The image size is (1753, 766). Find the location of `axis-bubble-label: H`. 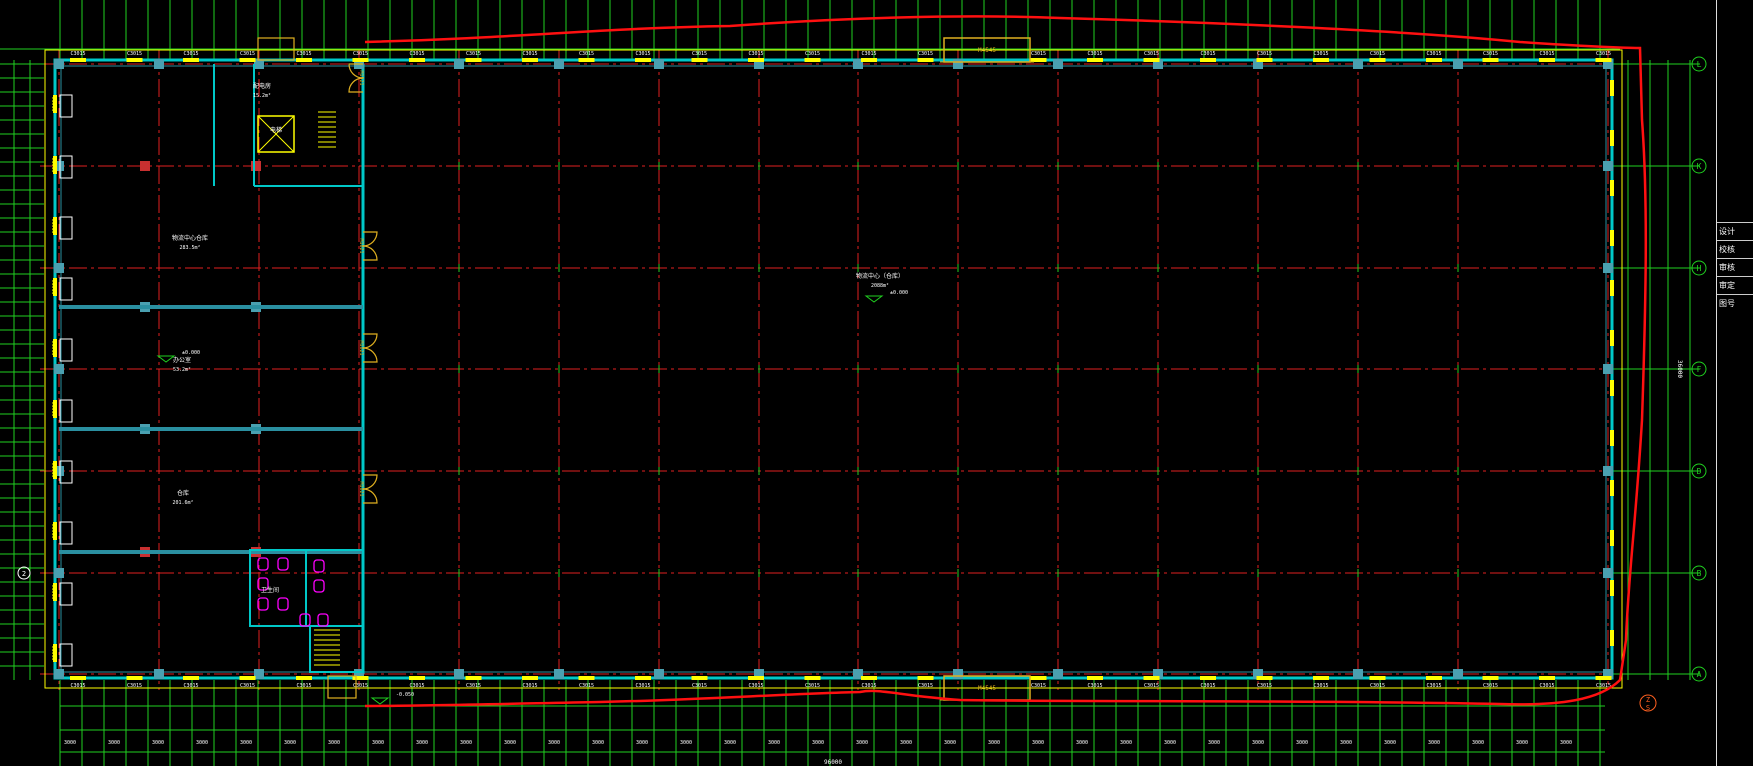

axis-bubble-label: H is located at coordinates (1699, 268).